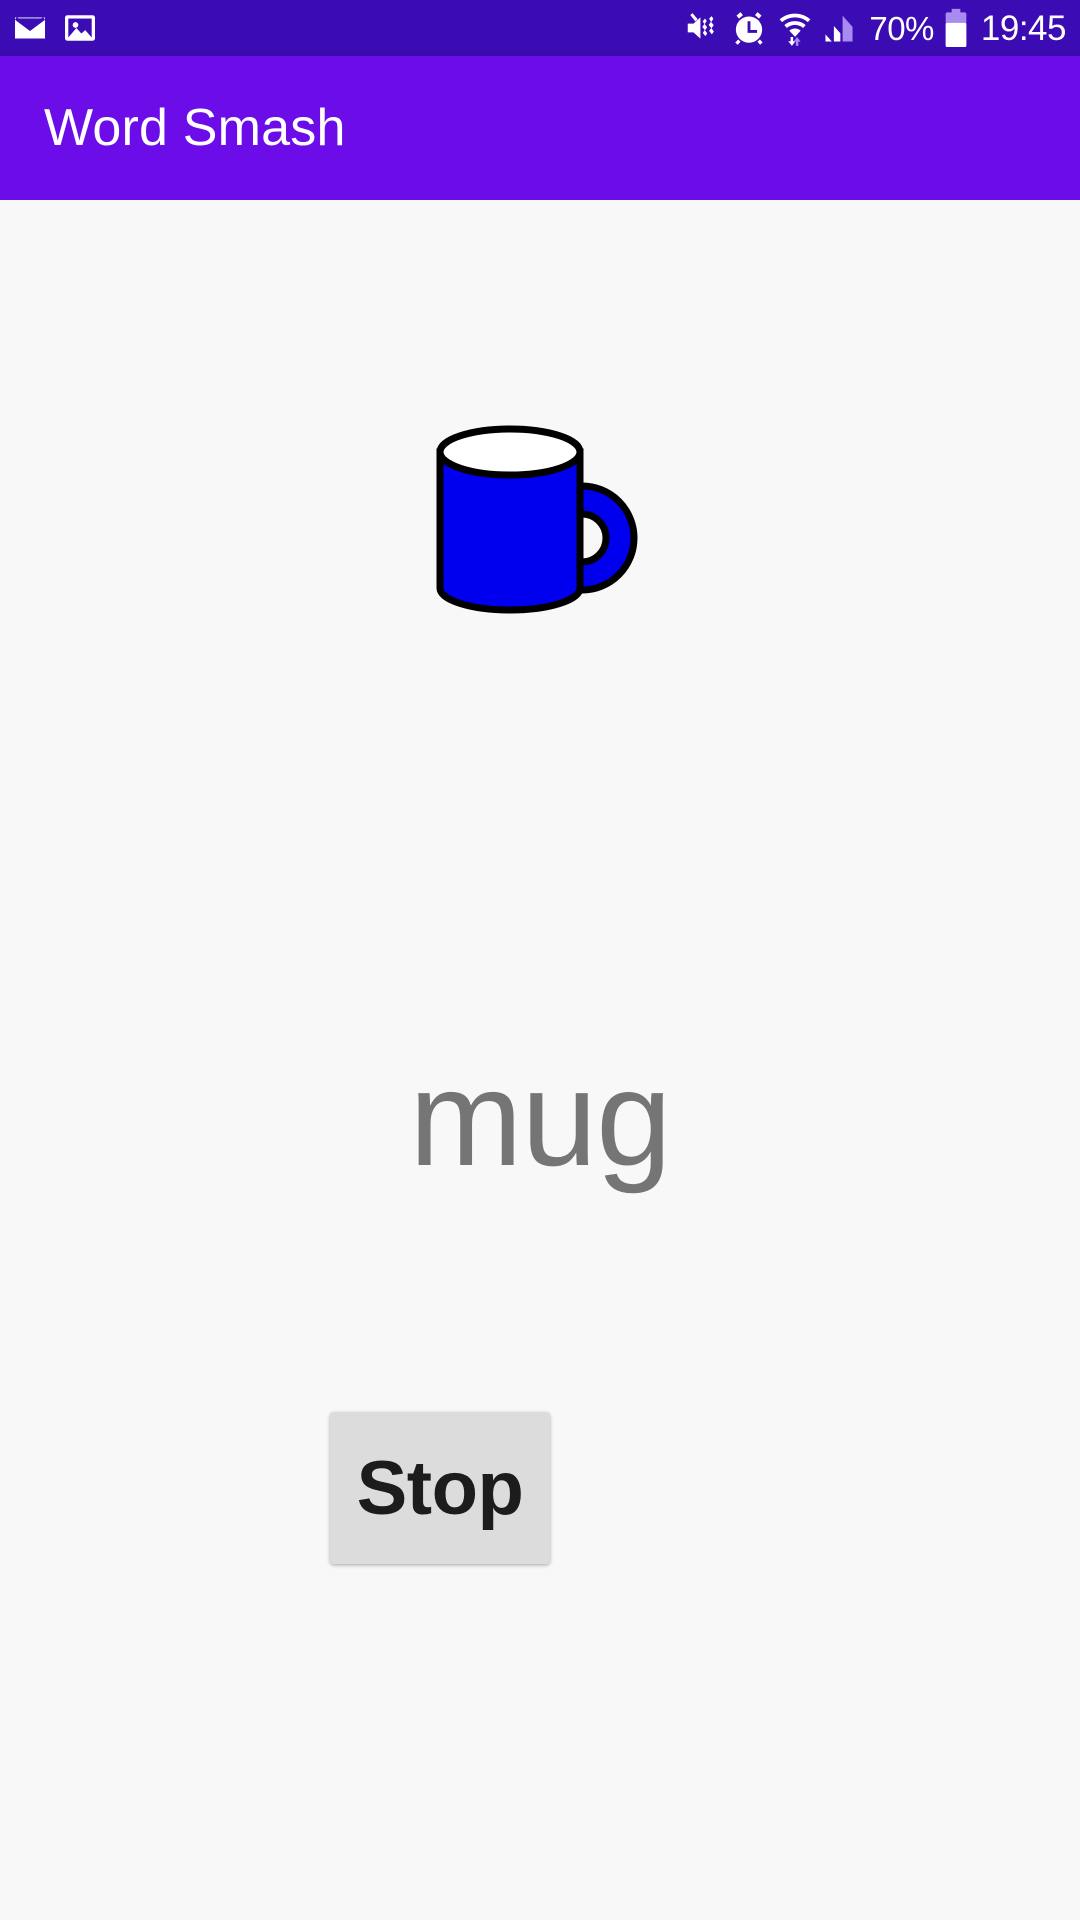  I want to click on wifi-icon, so click(795, 28).